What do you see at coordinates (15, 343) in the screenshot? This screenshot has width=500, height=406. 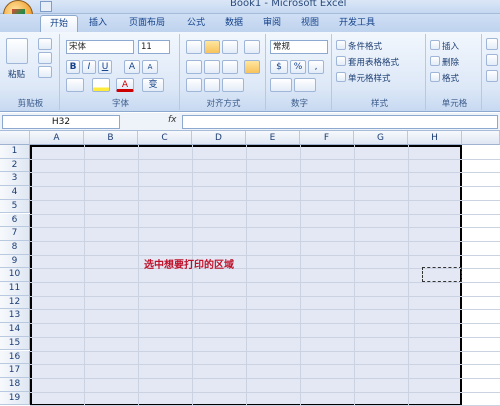 I see `row-header: 15` at bounding box center [15, 343].